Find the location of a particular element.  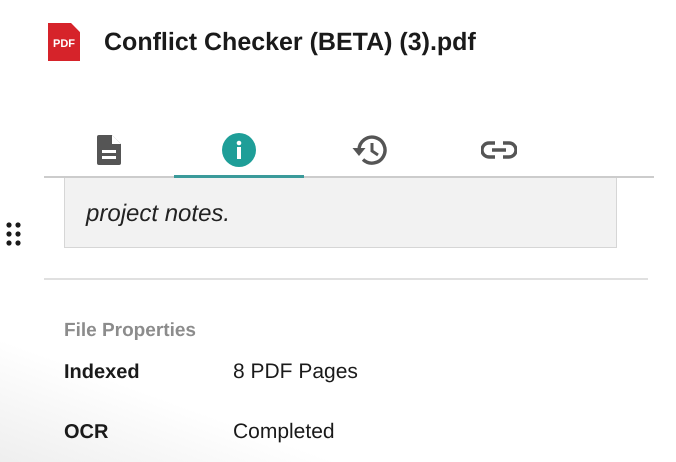

property-label: OCR is located at coordinates (87, 432).